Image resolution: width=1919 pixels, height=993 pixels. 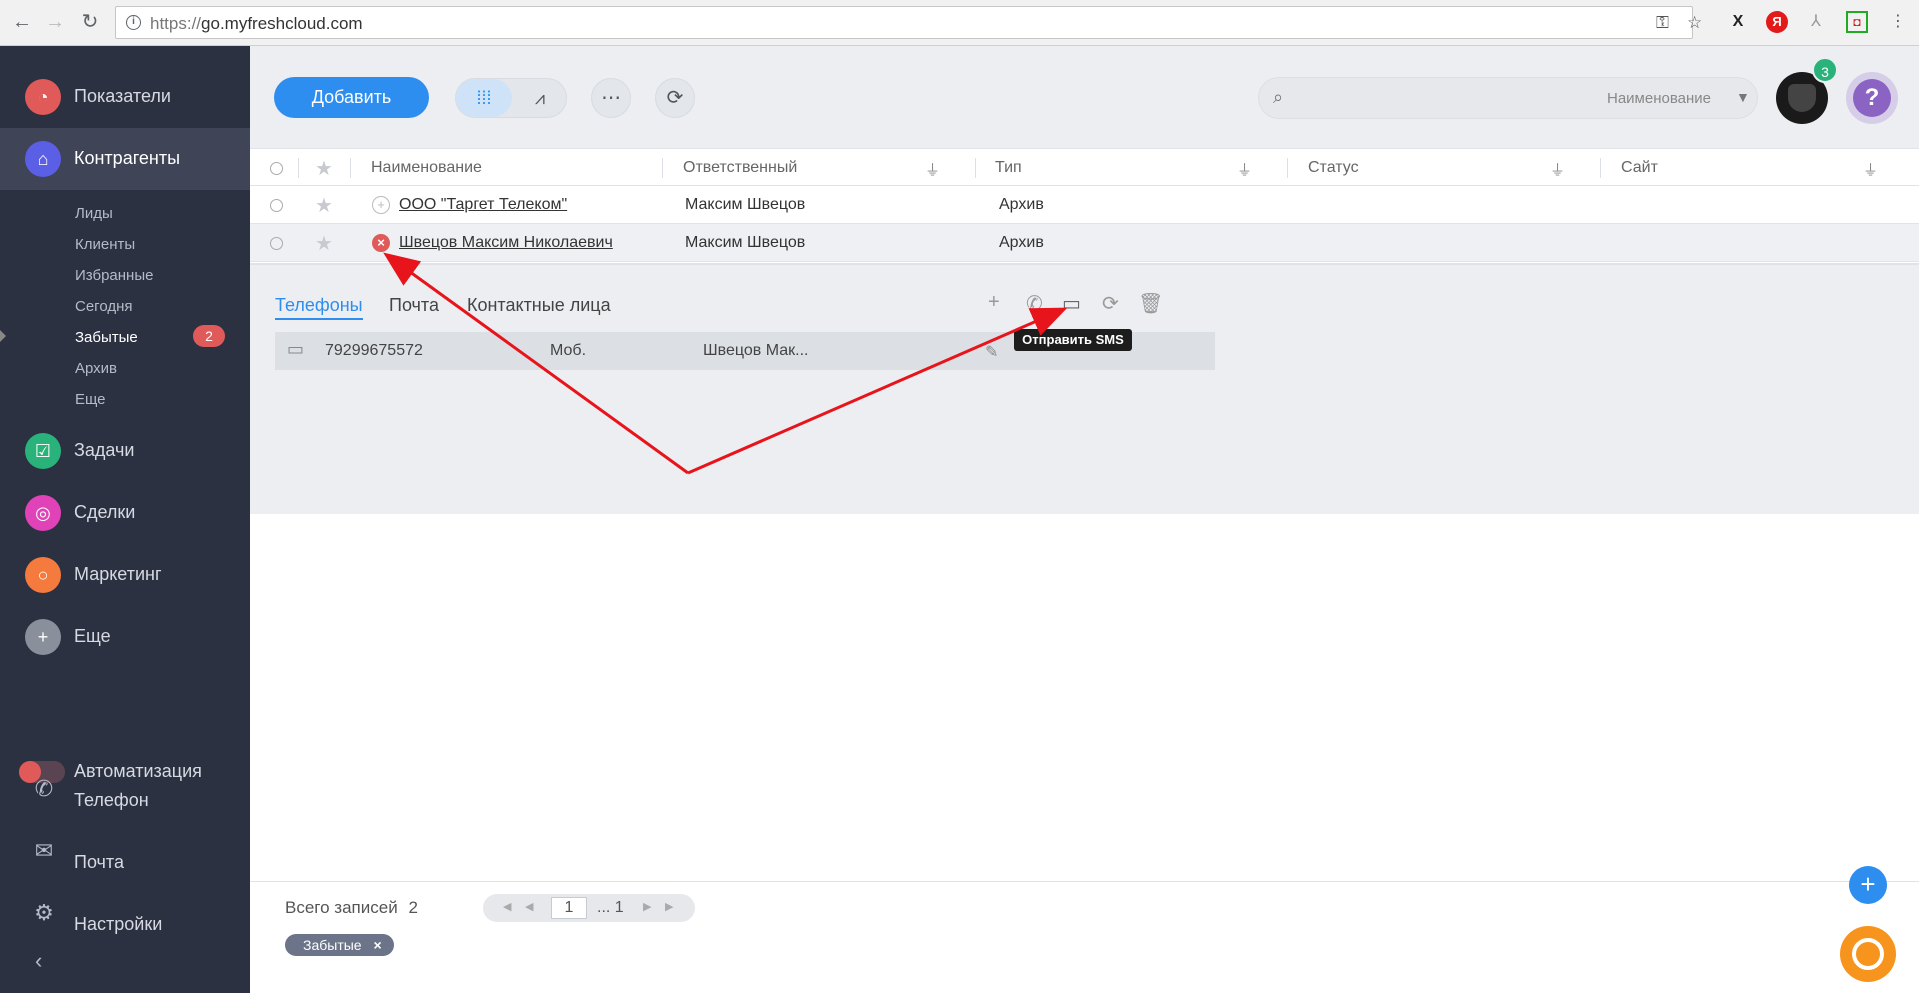 What do you see at coordinates (90, 22) in the screenshot?
I see `reload-icon: ↻` at bounding box center [90, 22].